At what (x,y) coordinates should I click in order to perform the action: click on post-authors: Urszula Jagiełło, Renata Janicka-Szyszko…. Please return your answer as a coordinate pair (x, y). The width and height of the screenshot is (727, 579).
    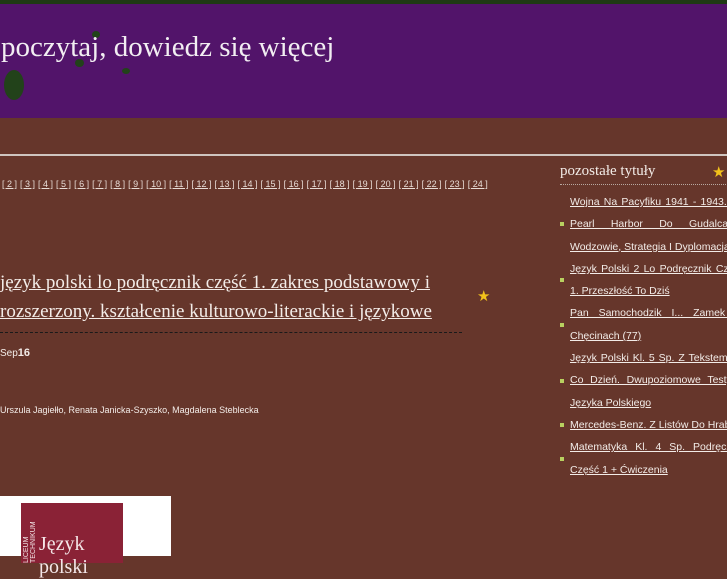
    Looking at the image, I should click on (129, 410).